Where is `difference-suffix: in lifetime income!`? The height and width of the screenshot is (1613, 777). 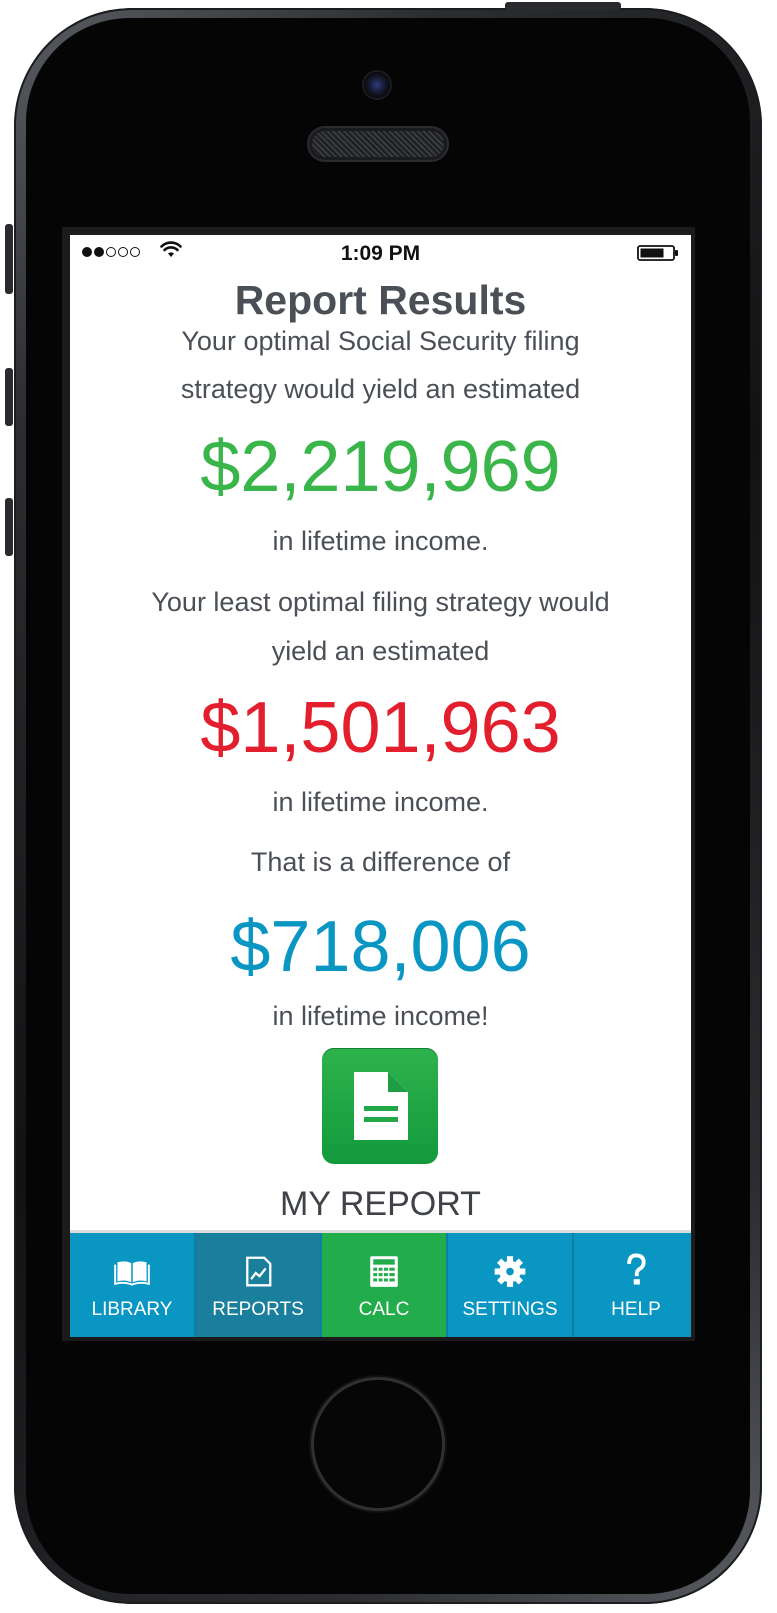
difference-suffix: in lifetime income! is located at coordinates (380, 1016).